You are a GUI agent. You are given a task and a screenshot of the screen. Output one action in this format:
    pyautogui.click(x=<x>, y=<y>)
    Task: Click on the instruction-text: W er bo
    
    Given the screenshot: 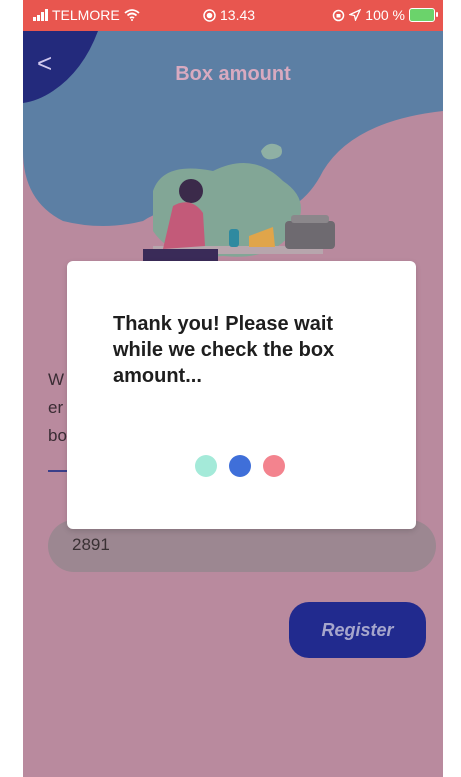 What is the action you would take?
    pyautogui.click(x=57, y=408)
    